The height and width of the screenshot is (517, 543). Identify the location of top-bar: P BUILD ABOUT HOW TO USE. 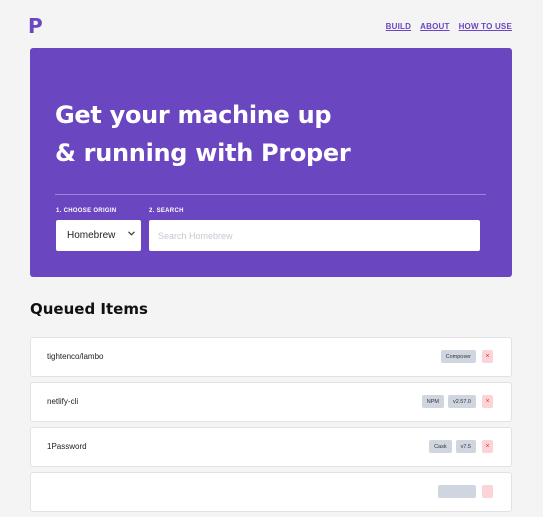
(271, 24).